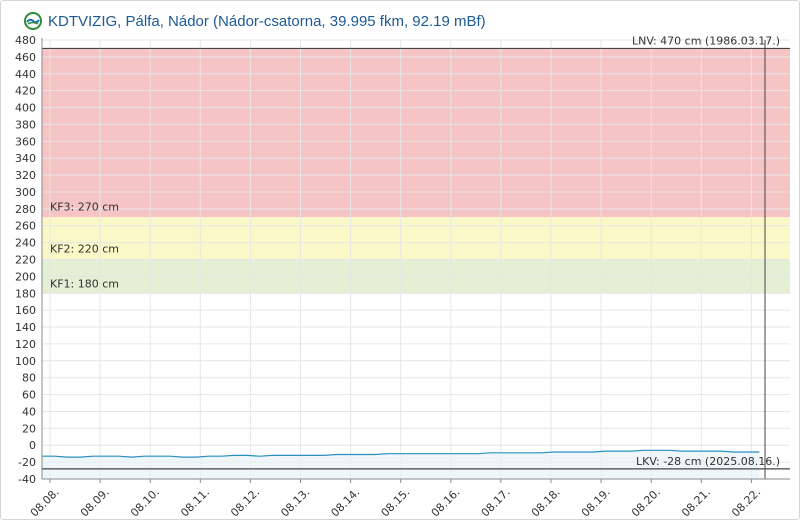  Describe the element at coordinates (25, 260) in the screenshot. I see `y-tick-label: 220` at that location.